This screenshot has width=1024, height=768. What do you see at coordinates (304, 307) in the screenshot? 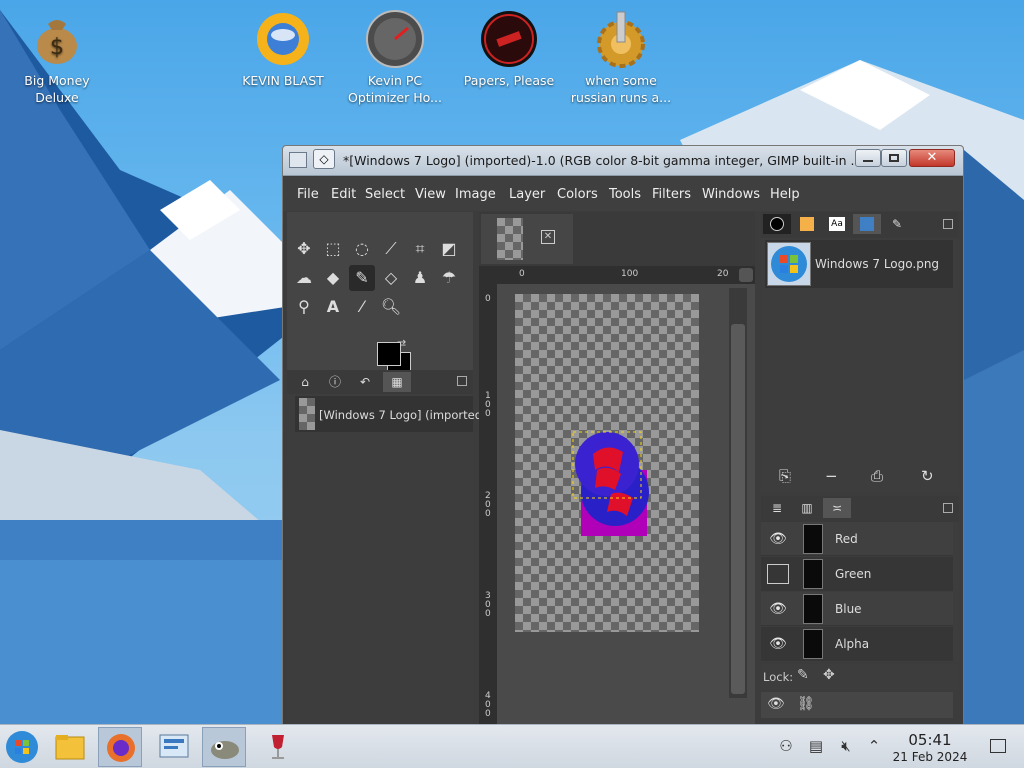
I see `paths-icon: ⚲` at bounding box center [304, 307].